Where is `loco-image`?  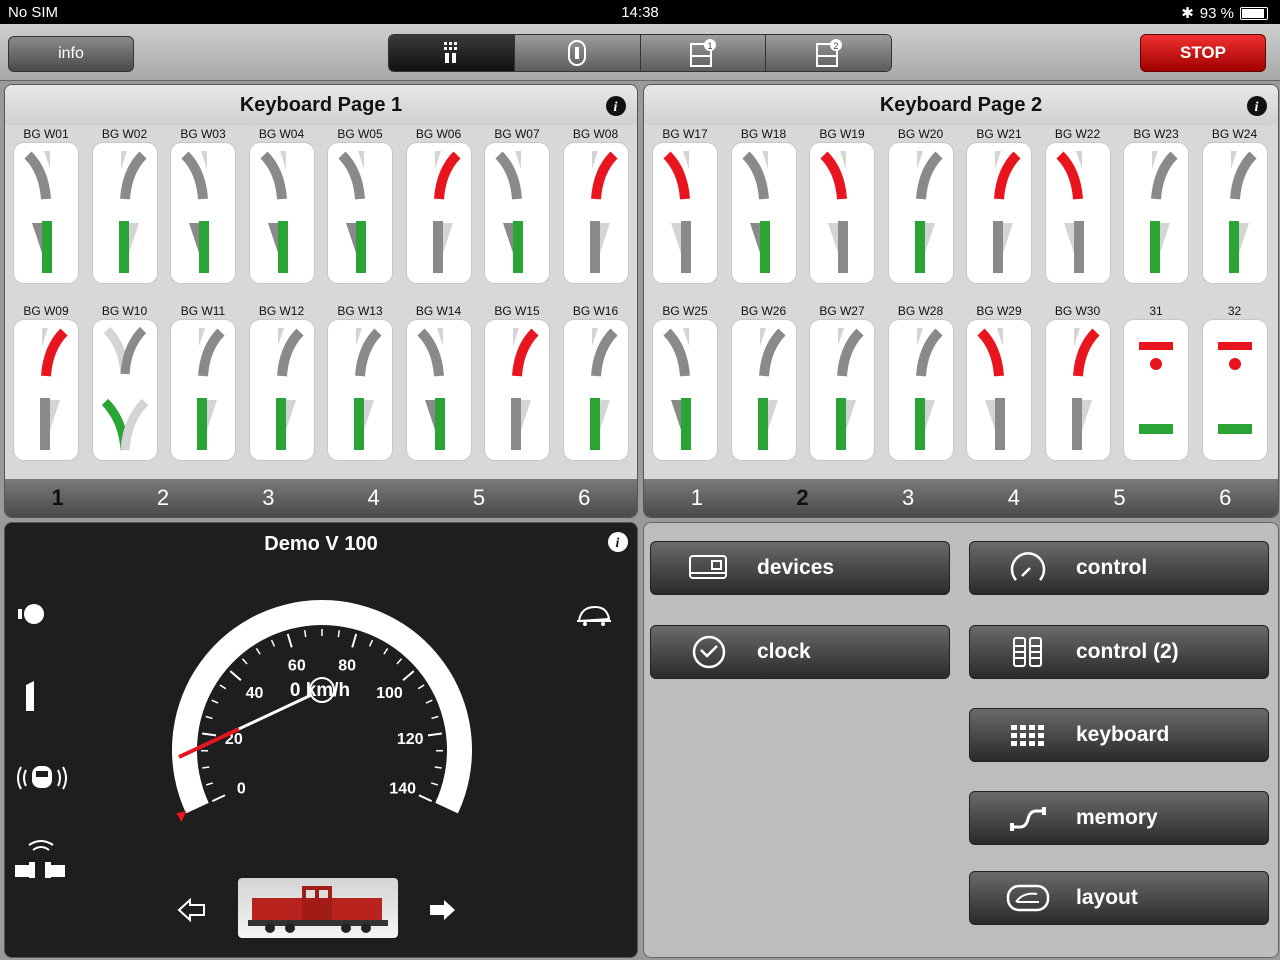
loco-image is located at coordinates (318, 908).